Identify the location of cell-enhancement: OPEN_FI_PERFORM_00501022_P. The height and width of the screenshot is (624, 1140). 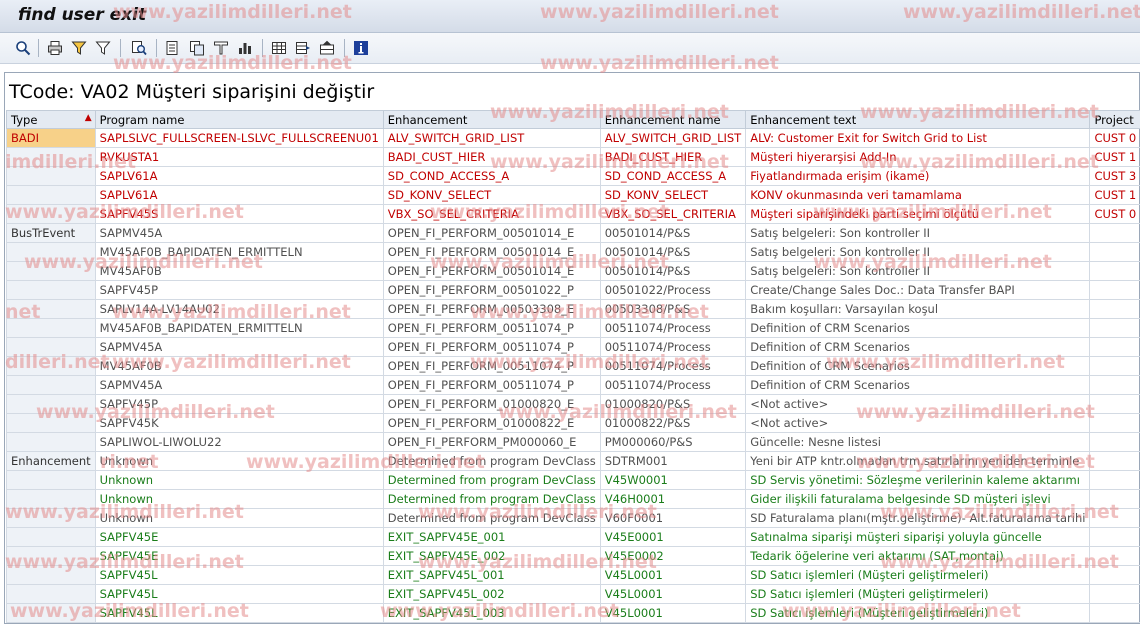
(491, 290).